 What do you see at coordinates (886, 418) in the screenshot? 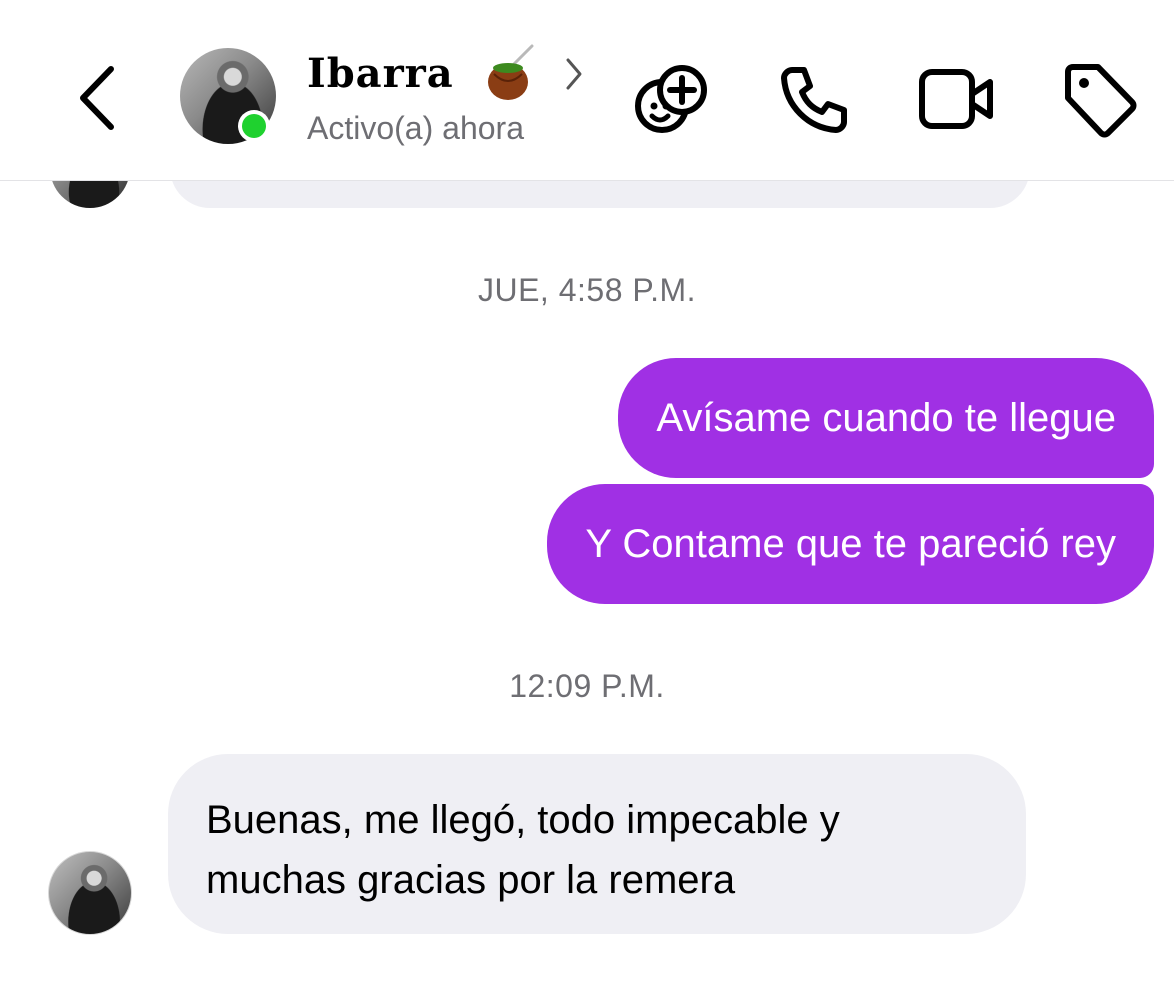
I see `outgoing-message: Avísame cuando te llegue` at bounding box center [886, 418].